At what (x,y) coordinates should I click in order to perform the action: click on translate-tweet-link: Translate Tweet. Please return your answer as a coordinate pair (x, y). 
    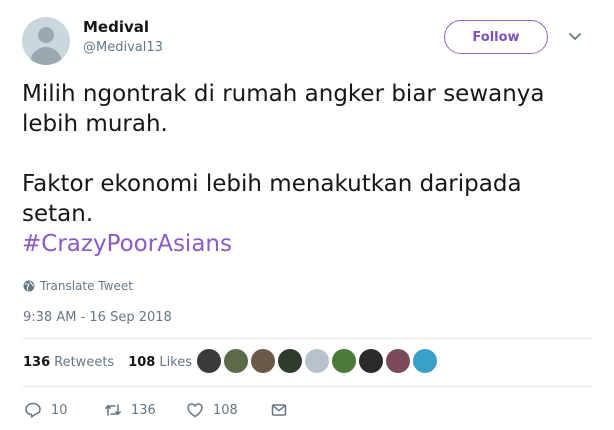
    Looking at the image, I should click on (78, 286).